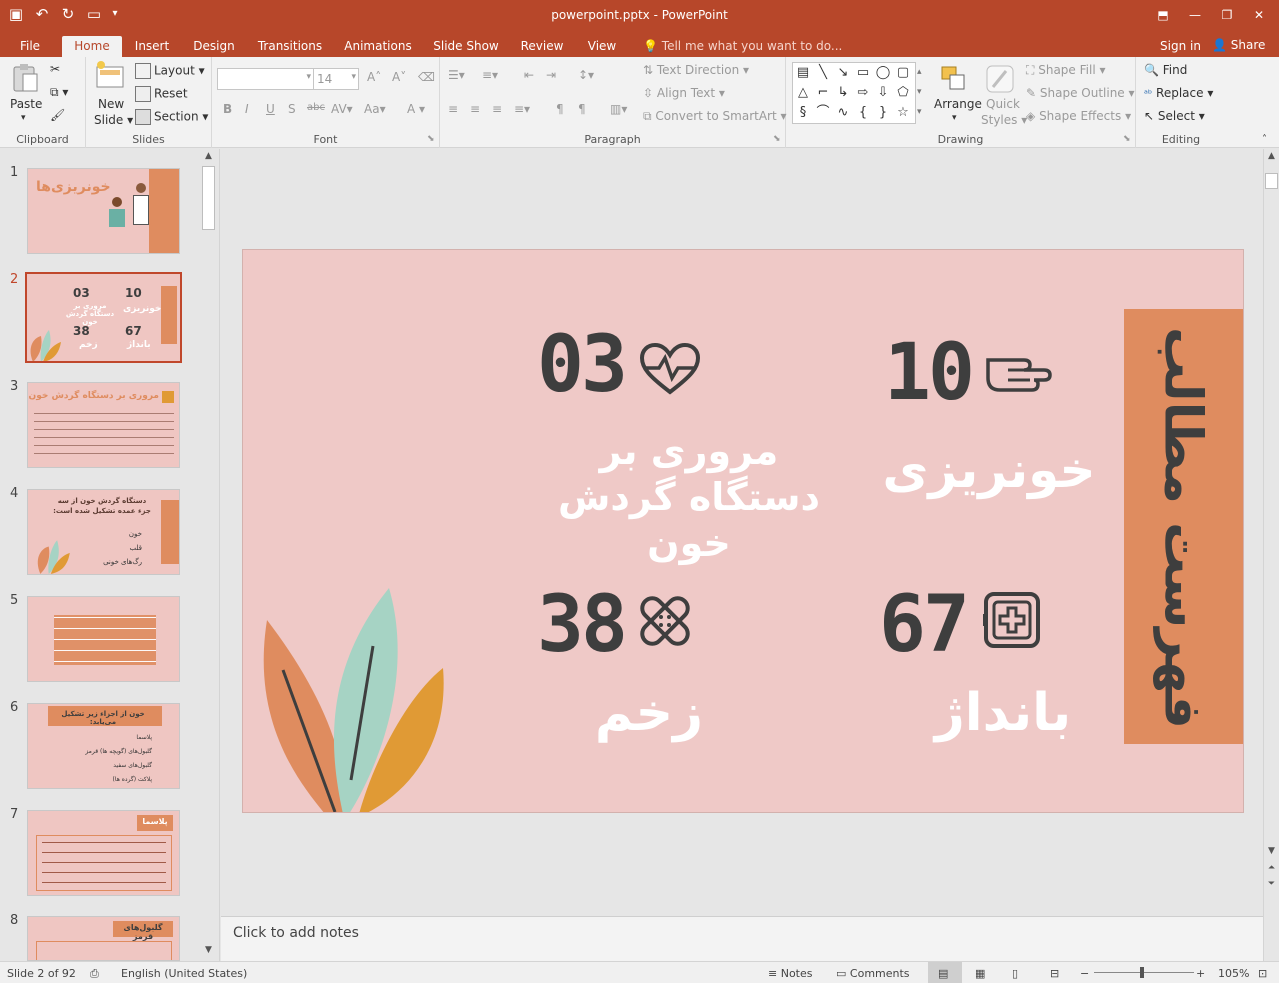 Image resolution: width=1279 pixels, height=983 pixels. What do you see at coordinates (416, 109) in the screenshot?
I see `font-color-icon: A ▾` at bounding box center [416, 109].